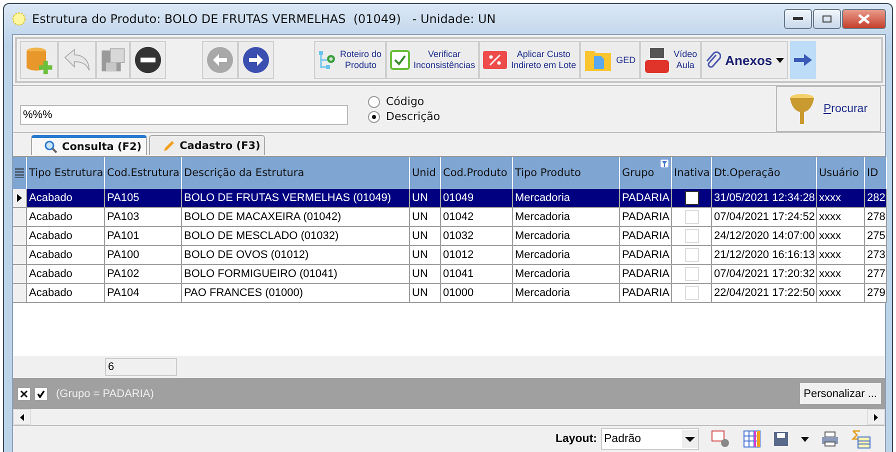  I want to click on table-cell: 273, so click(876, 255).